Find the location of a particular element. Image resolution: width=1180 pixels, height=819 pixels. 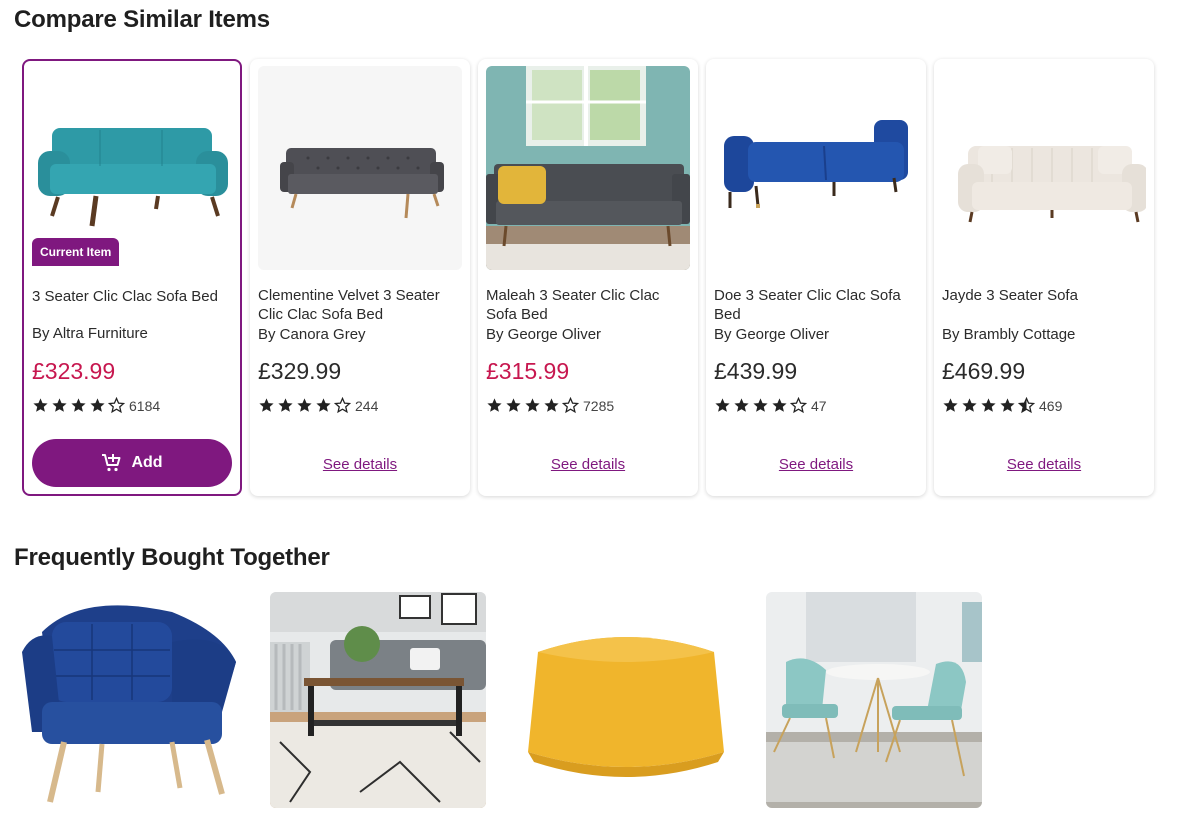

review-count: 244 is located at coordinates (367, 405).